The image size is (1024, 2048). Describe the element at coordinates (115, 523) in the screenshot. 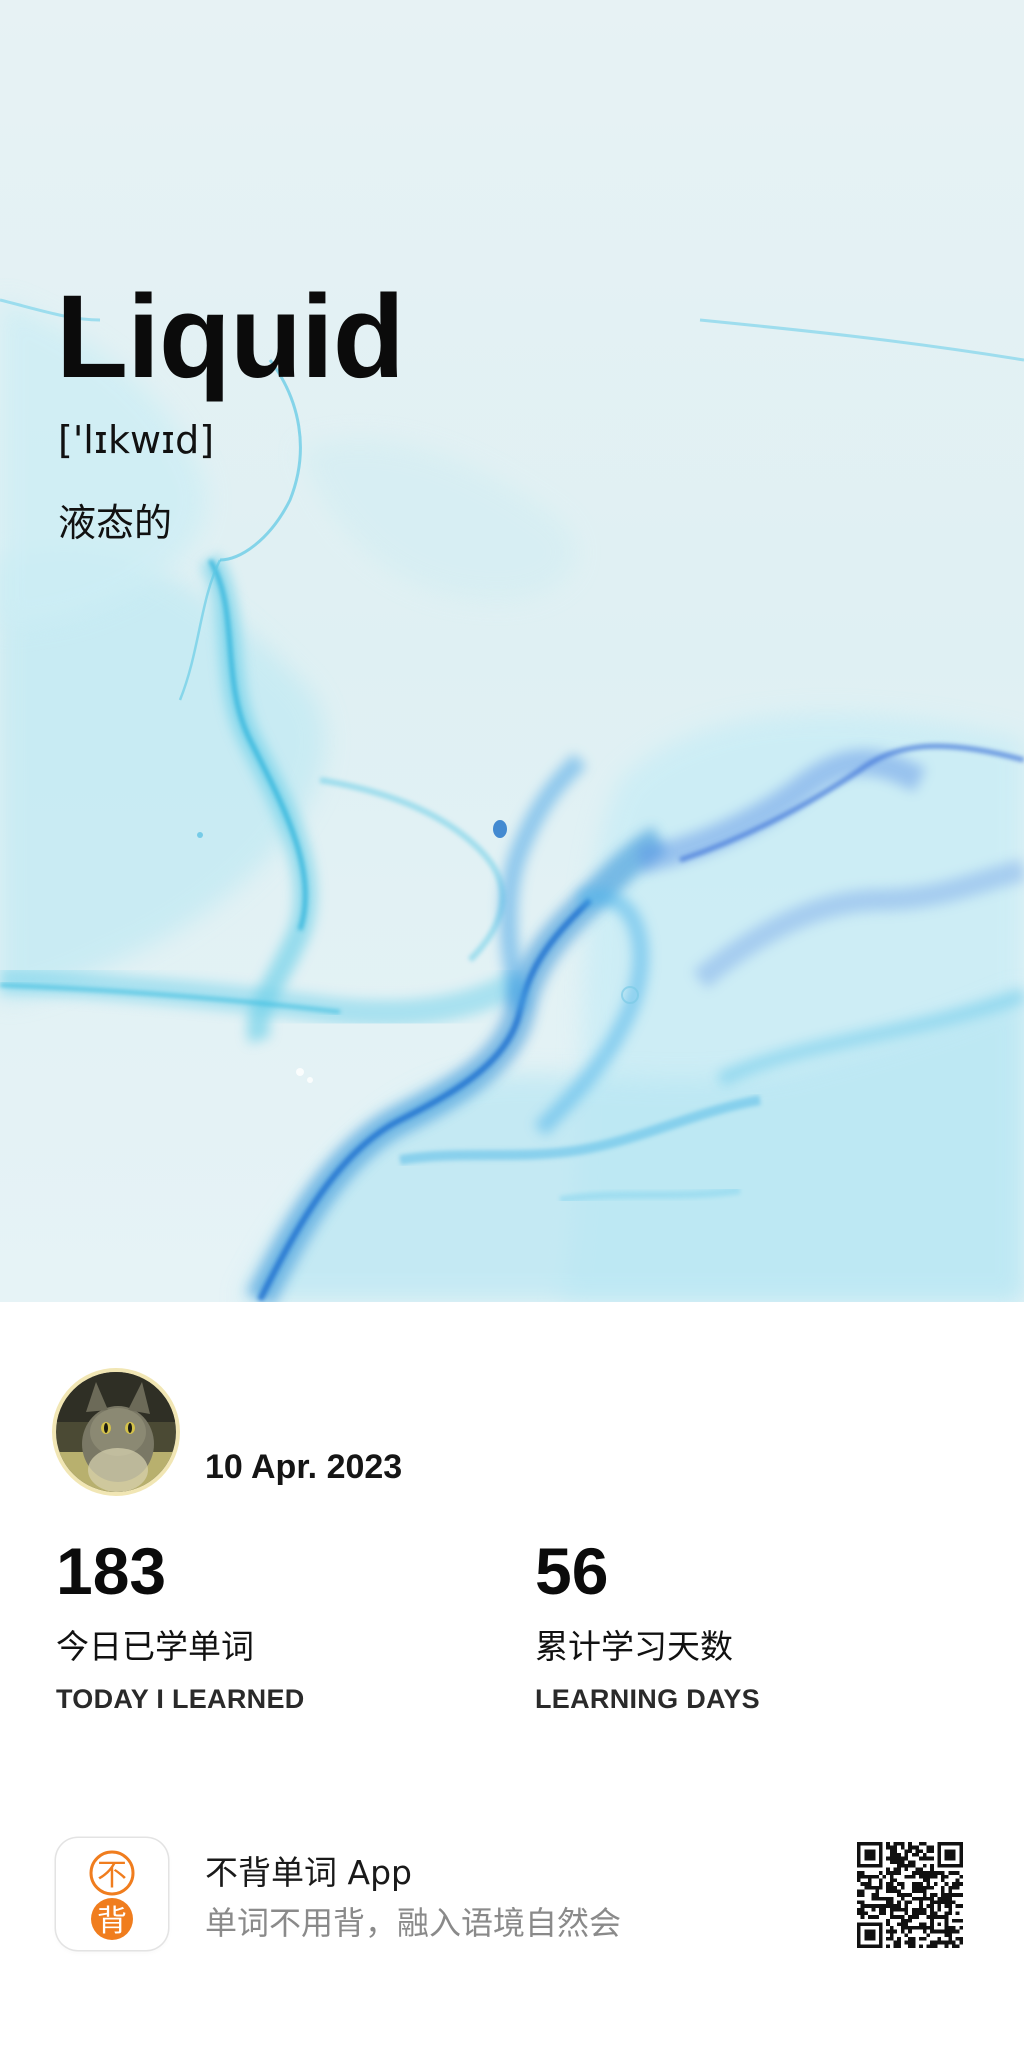

I see `word-meaning: 液态的` at that location.